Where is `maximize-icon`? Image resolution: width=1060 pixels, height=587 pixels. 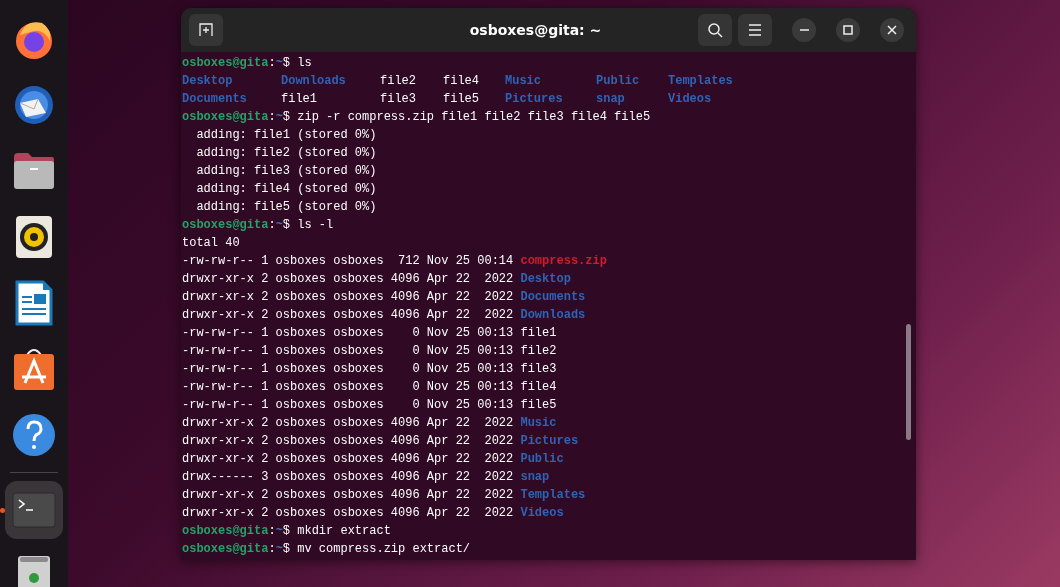 maximize-icon is located at coordinates (848, 30).